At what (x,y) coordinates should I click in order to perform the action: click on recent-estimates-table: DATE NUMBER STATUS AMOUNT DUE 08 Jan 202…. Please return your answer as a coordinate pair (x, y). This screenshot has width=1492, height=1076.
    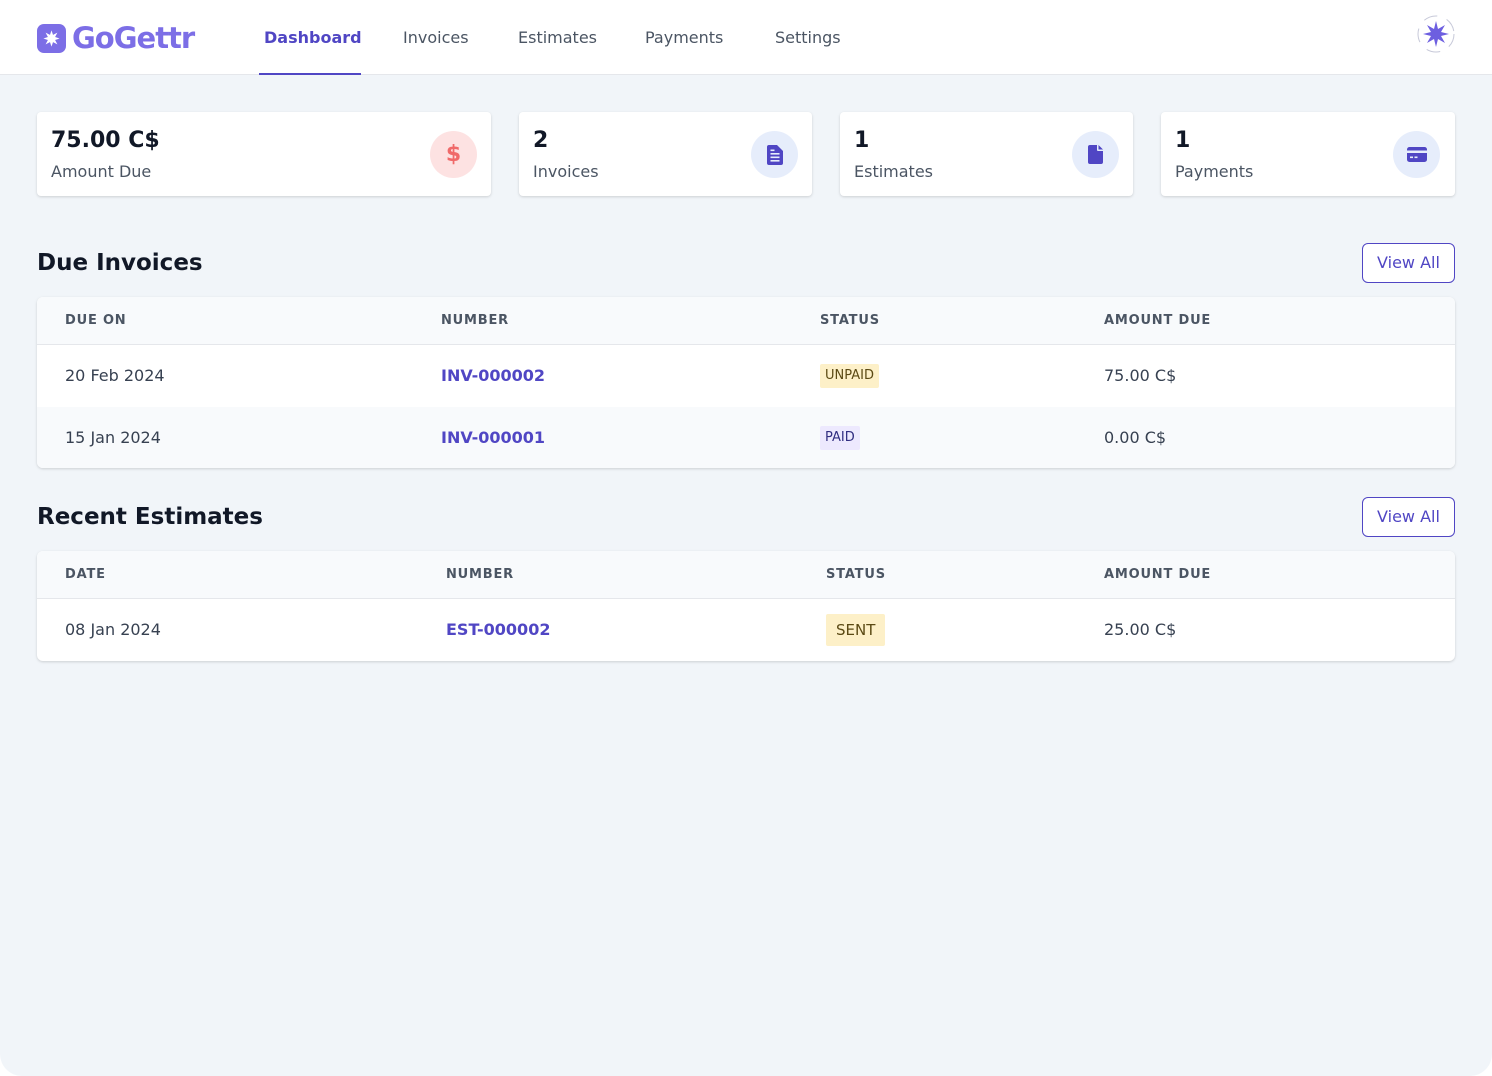
    Looking at the image, I should click on (746, 606).